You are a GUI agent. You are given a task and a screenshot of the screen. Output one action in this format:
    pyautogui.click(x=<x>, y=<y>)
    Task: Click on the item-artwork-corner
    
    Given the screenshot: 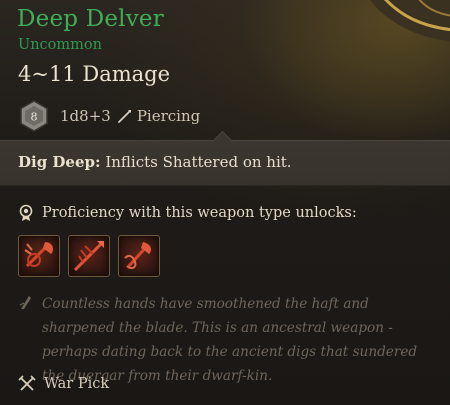 What is the action you would take?
    pyautogui.click(x=409, y=21)
    